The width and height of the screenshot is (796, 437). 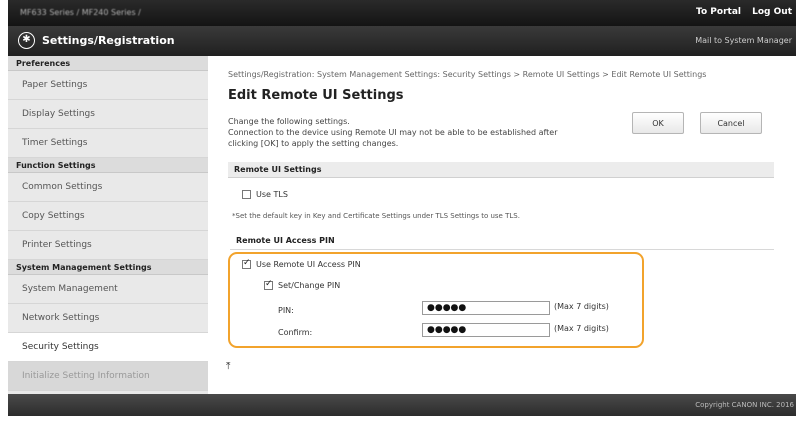 What do you see at coordinates (658, 123) in the screenshot?
I see `ok-button: OK` at bounding box center [658, 123].